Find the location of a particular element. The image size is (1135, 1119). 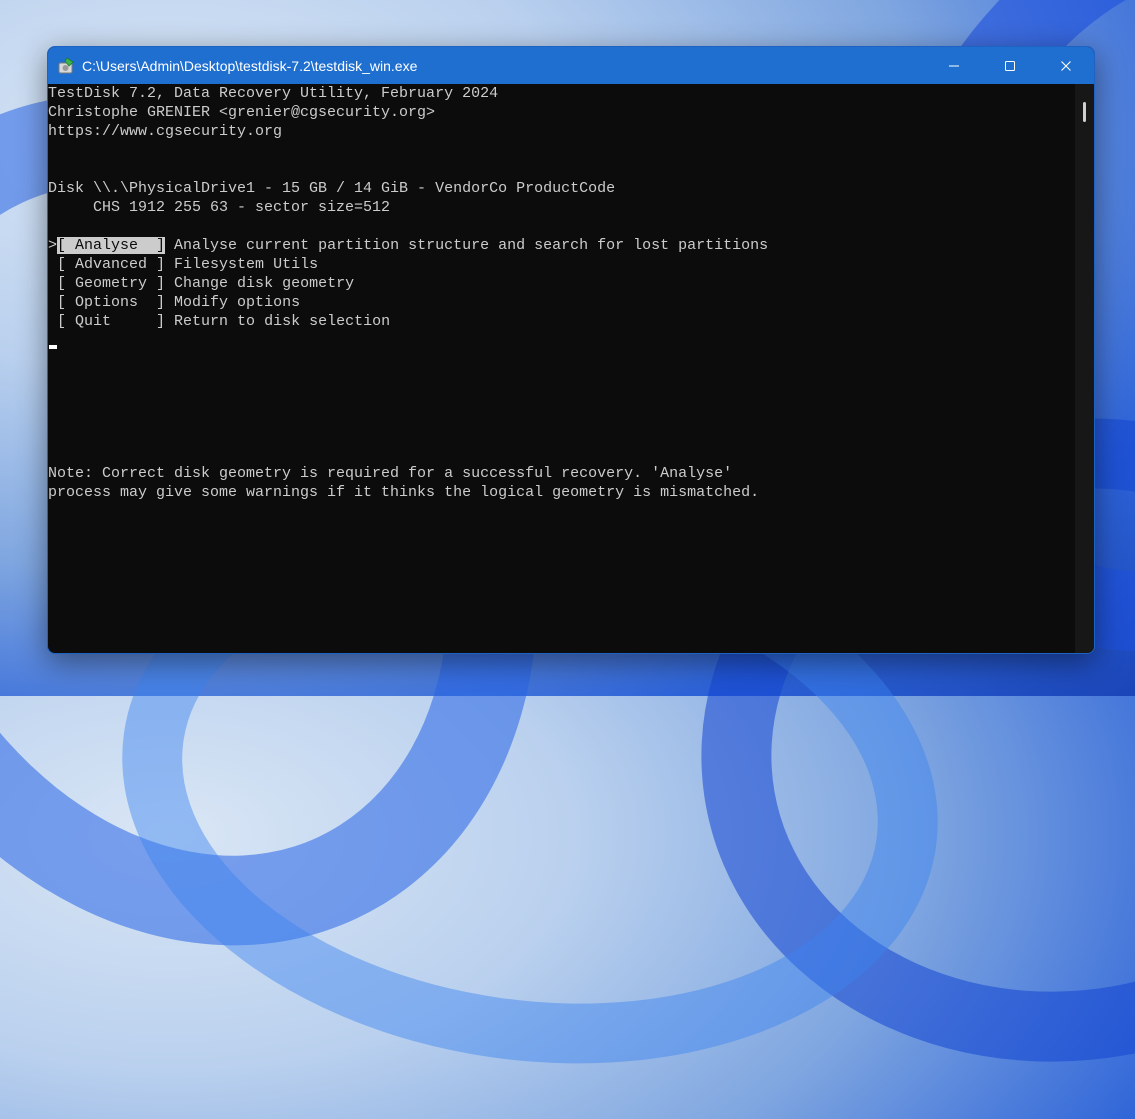

scrollbar-thumb is located at coordinates (1084, 112).